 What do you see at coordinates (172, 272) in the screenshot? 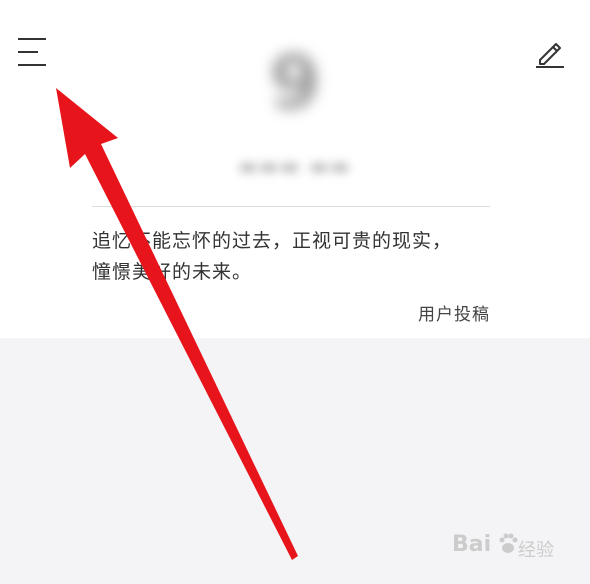
I see `quote-line-2: 憧憬美好的未来。` at bounding box center [172, 272].